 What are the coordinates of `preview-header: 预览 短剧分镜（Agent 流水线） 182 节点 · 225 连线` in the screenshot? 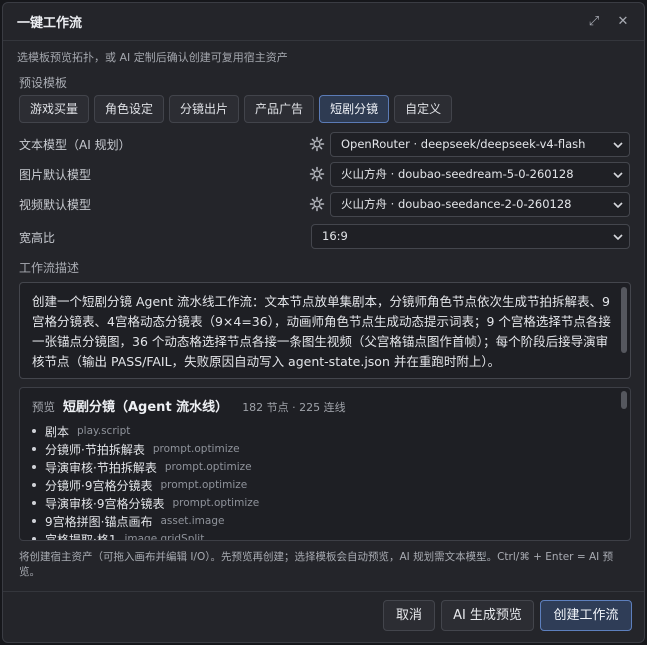 It's located at (326, 407).